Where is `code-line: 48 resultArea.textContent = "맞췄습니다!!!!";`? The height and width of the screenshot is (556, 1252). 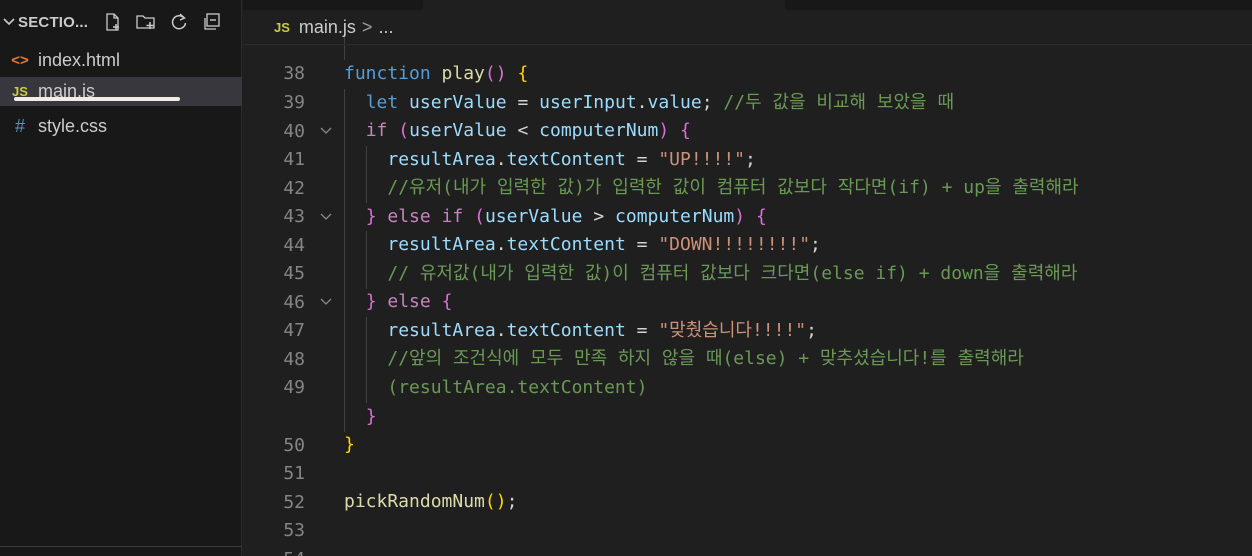
code-line: 48 resultArea.textContent = "맞췄습니다!!!!"; is located at coordinates (747, 343).